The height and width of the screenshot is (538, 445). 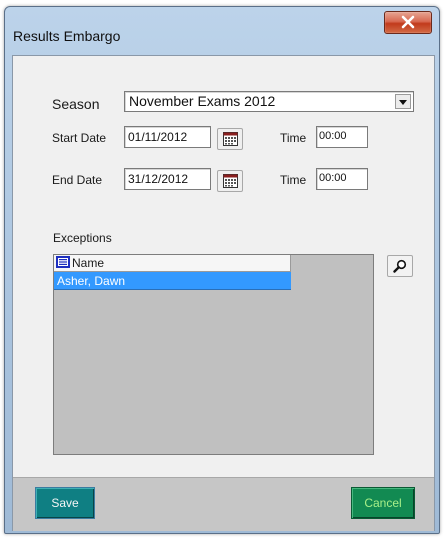 I want to click on end-time-field: 00:00, so click(x=342, y=179).